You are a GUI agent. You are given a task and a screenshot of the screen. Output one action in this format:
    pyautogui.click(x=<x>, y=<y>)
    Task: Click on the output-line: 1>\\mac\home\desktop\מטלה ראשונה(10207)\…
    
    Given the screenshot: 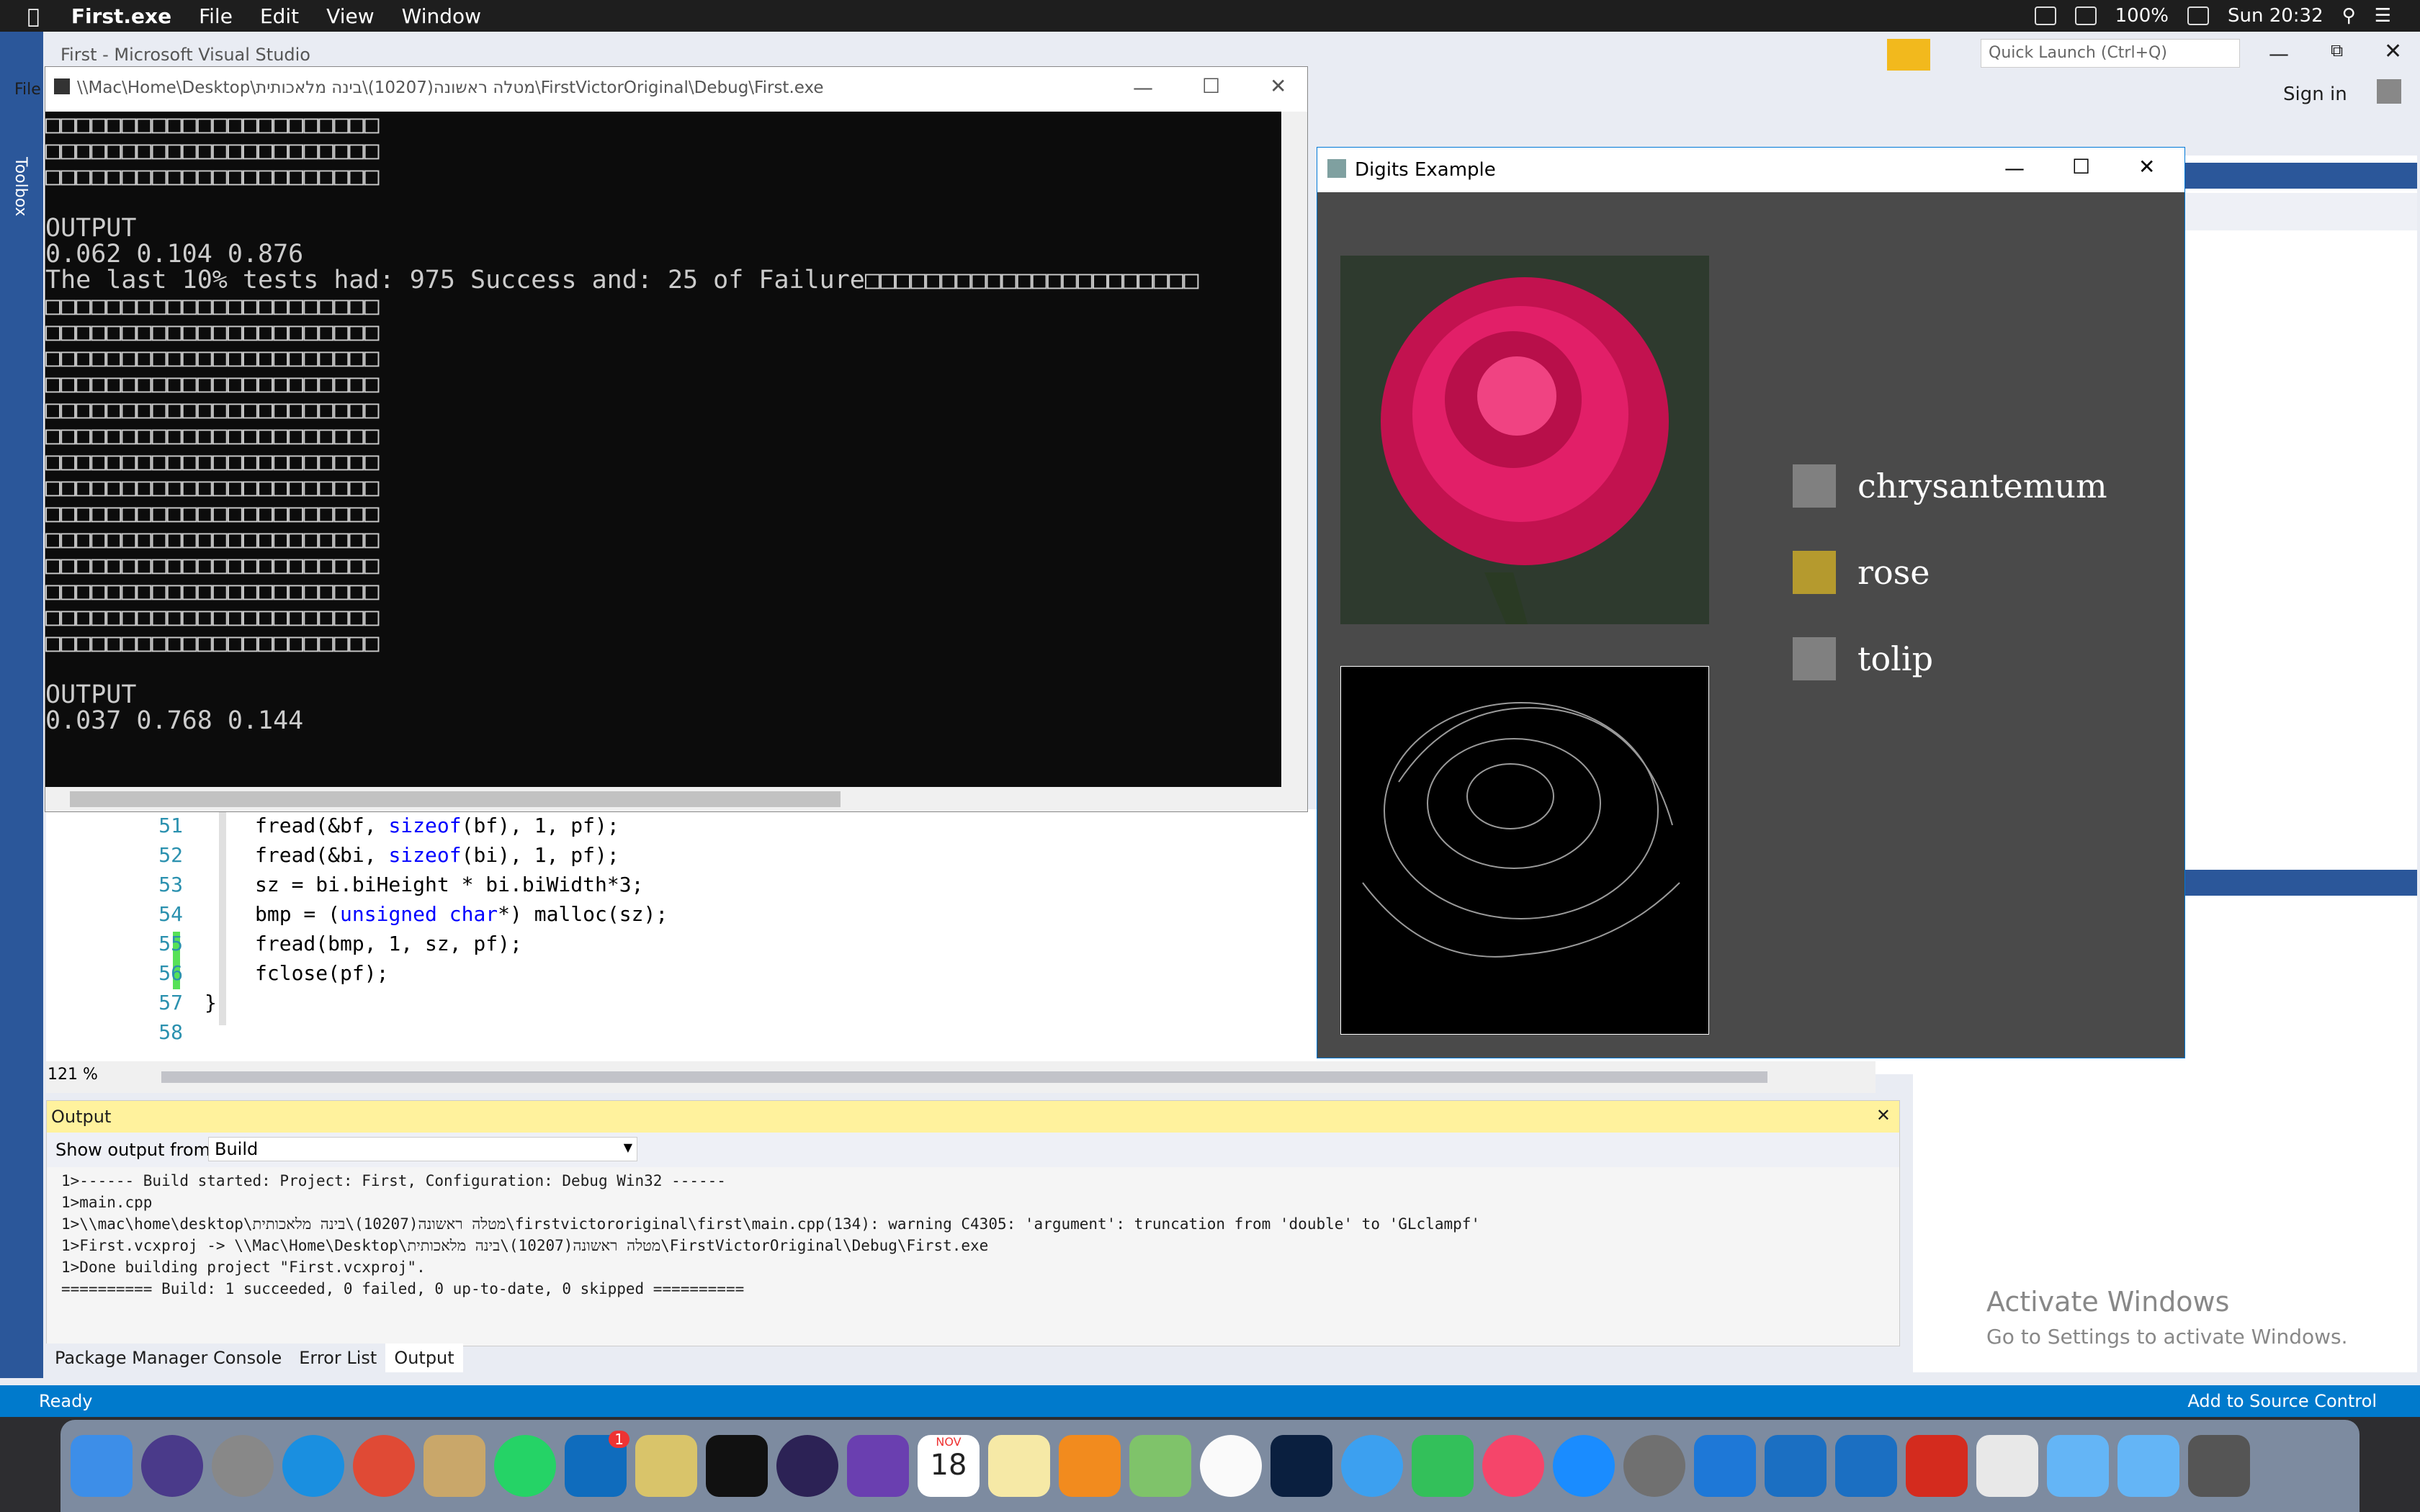 What is the action you would take?
    pyautogui.click(x=771, y=1224)
    